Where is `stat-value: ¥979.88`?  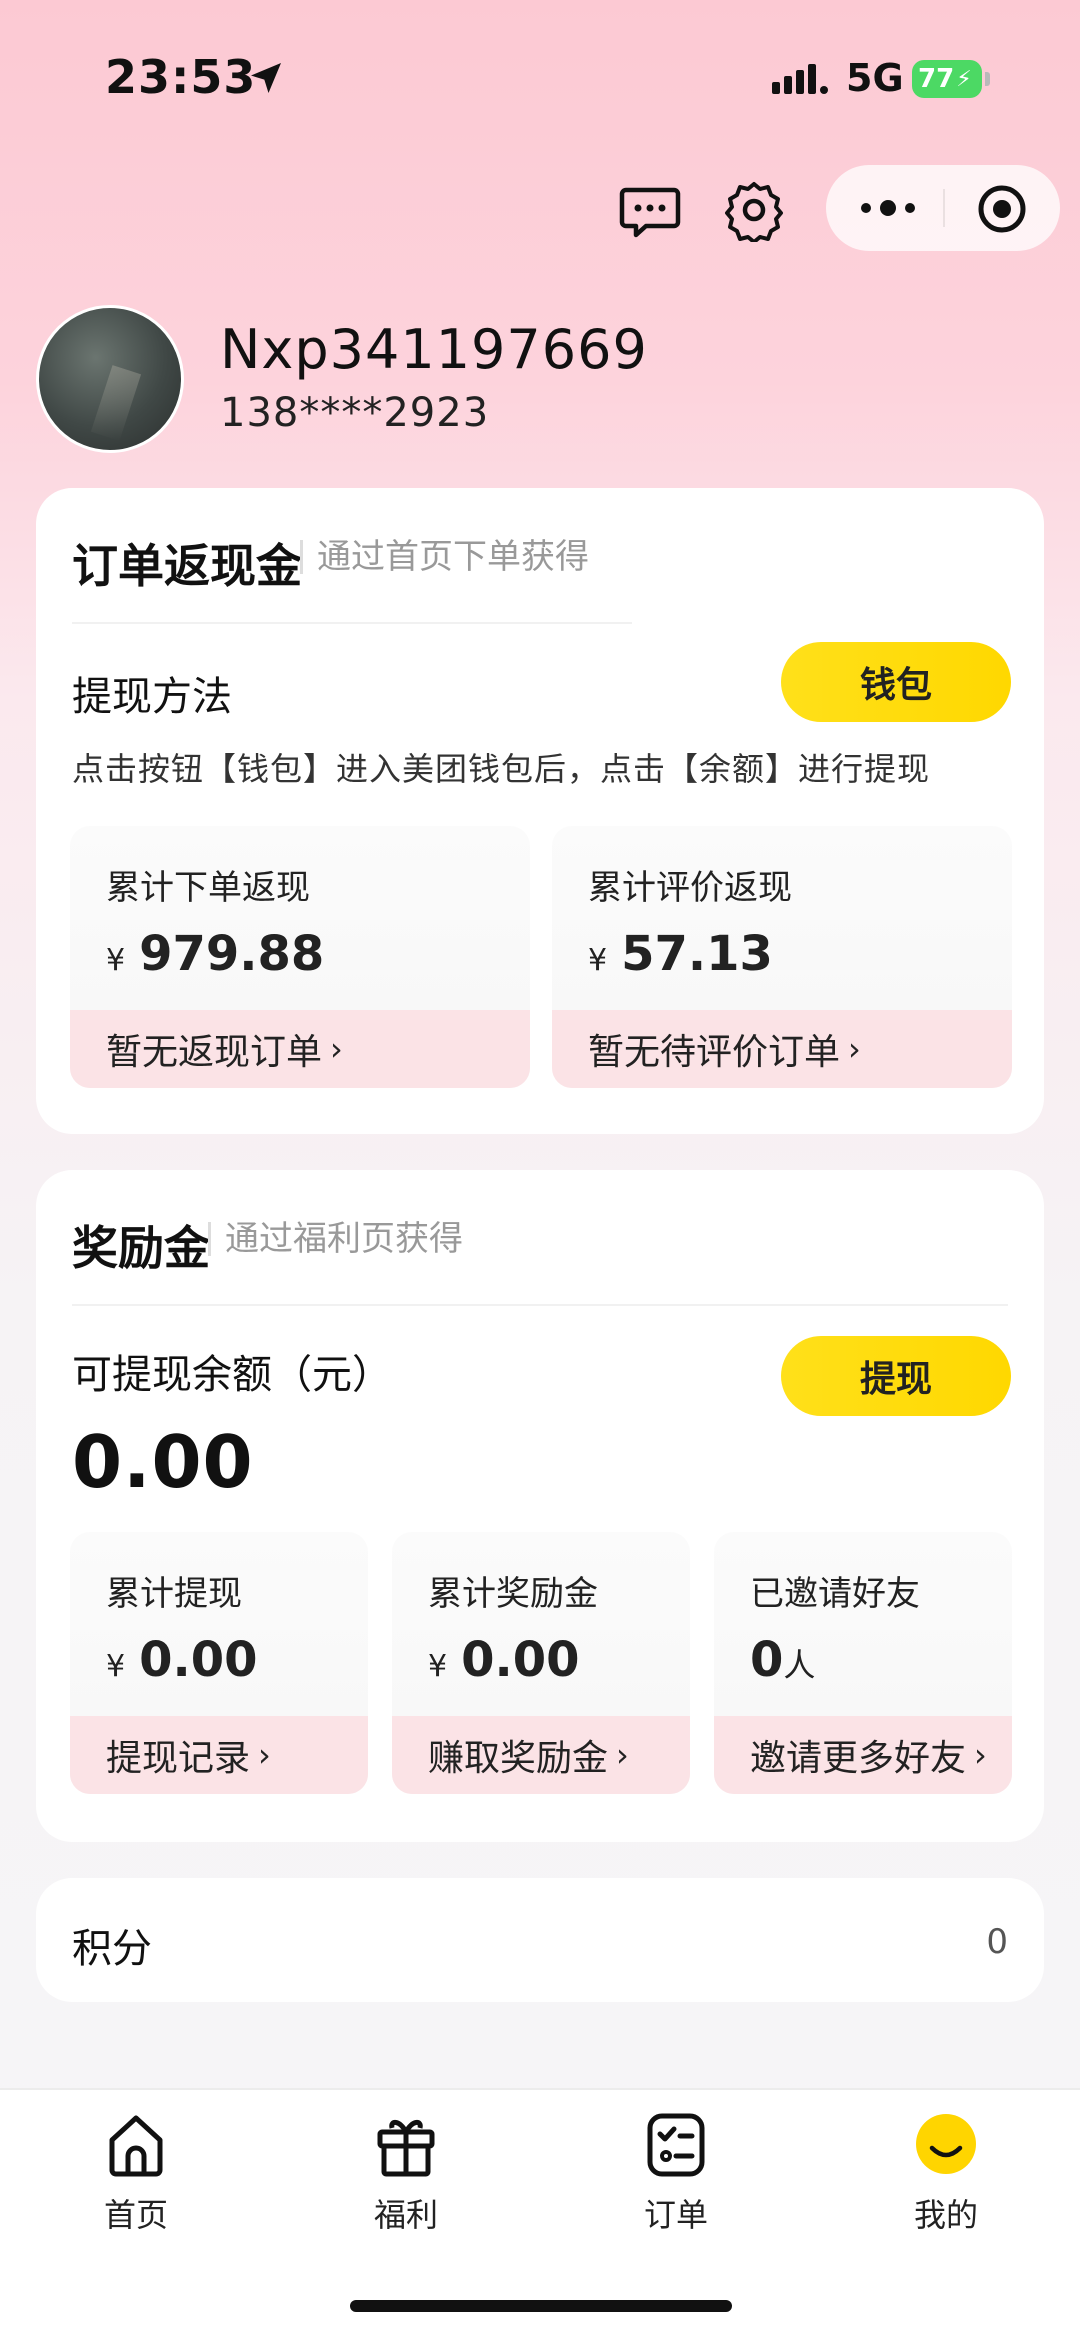 stat-value: ¥979.88 is located at coordinates (215, 954).